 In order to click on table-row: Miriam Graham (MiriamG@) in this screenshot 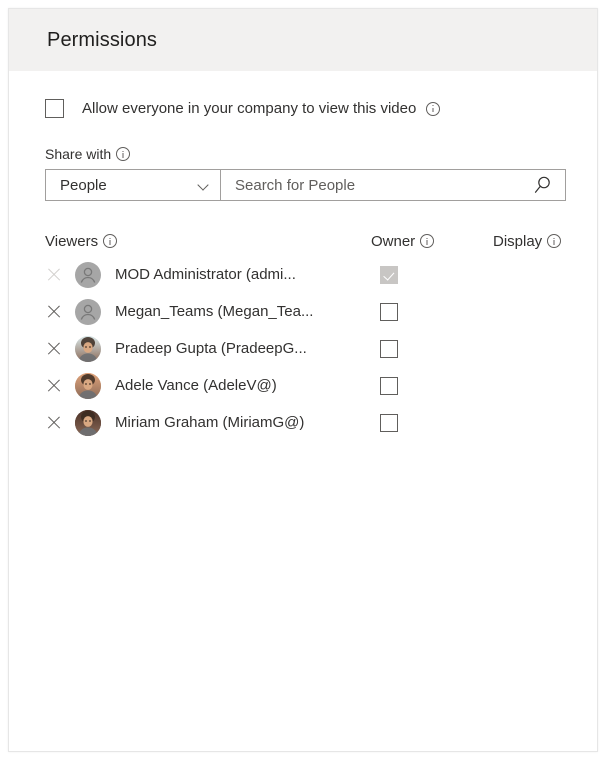, I will do `click(305, 422)`.